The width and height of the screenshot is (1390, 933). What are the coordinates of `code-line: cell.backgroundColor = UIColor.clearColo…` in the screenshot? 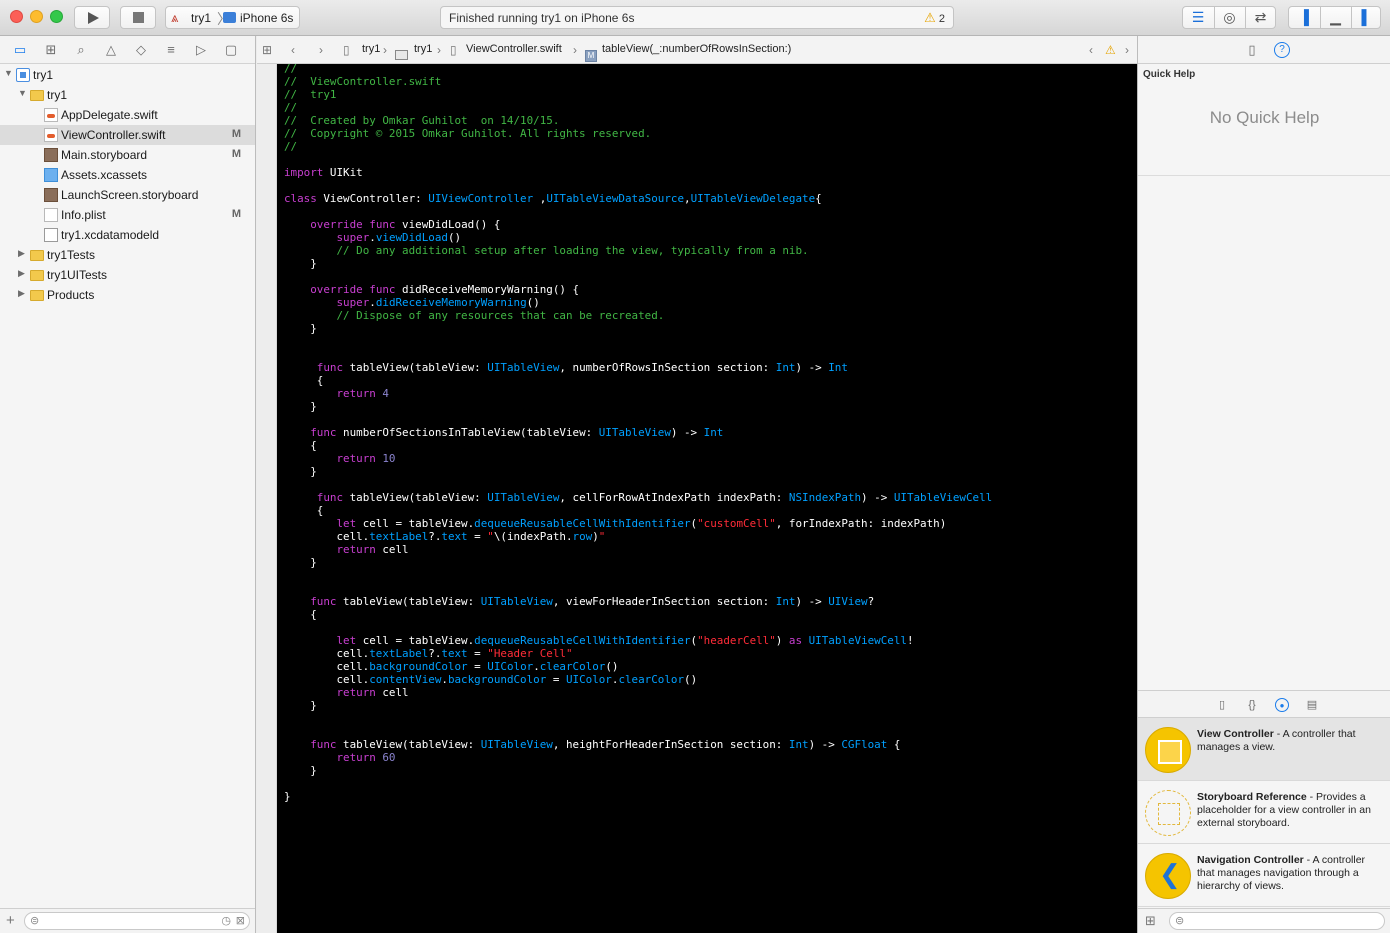 It's located at (709, 666).